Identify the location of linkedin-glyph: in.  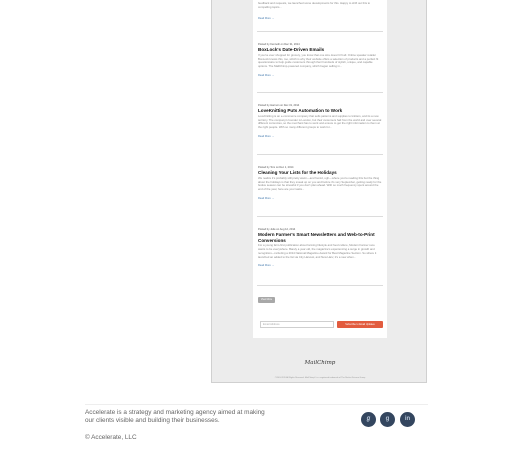
(407, 419).